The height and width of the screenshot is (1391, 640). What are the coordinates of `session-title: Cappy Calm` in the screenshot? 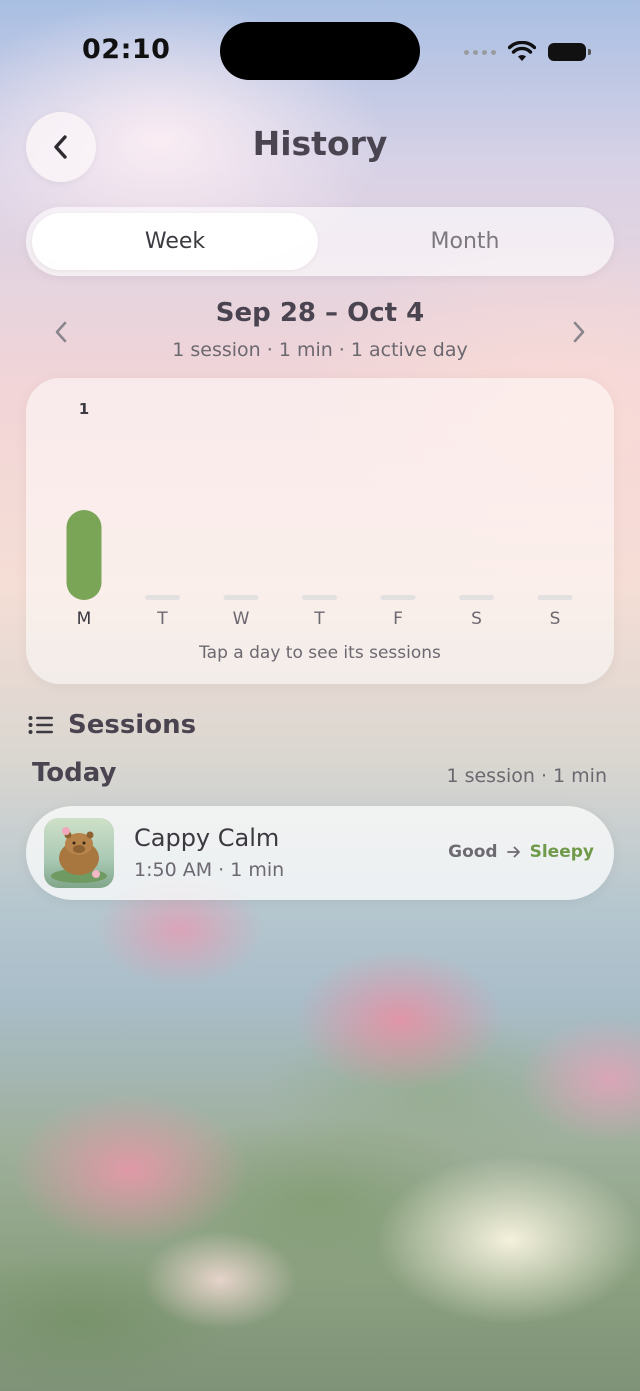 It's located at (207, 838).